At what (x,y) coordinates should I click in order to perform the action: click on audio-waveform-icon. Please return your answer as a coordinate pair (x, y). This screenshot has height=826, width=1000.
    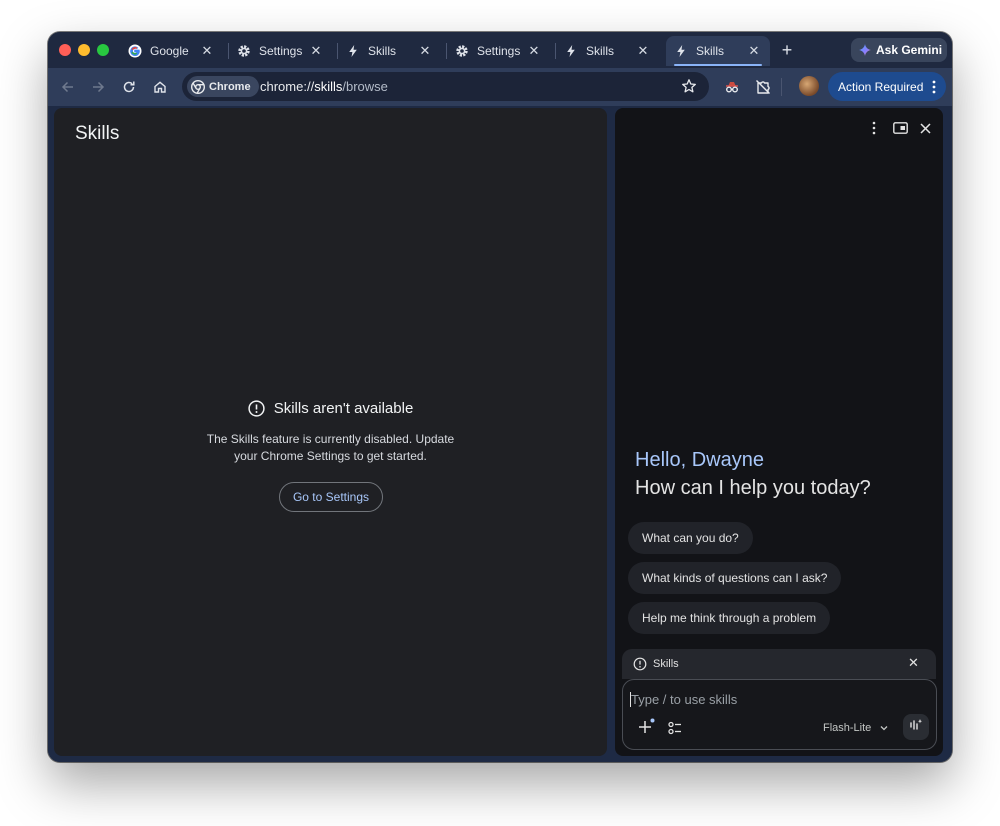
    Looking at the image, I should click on (916, 727).